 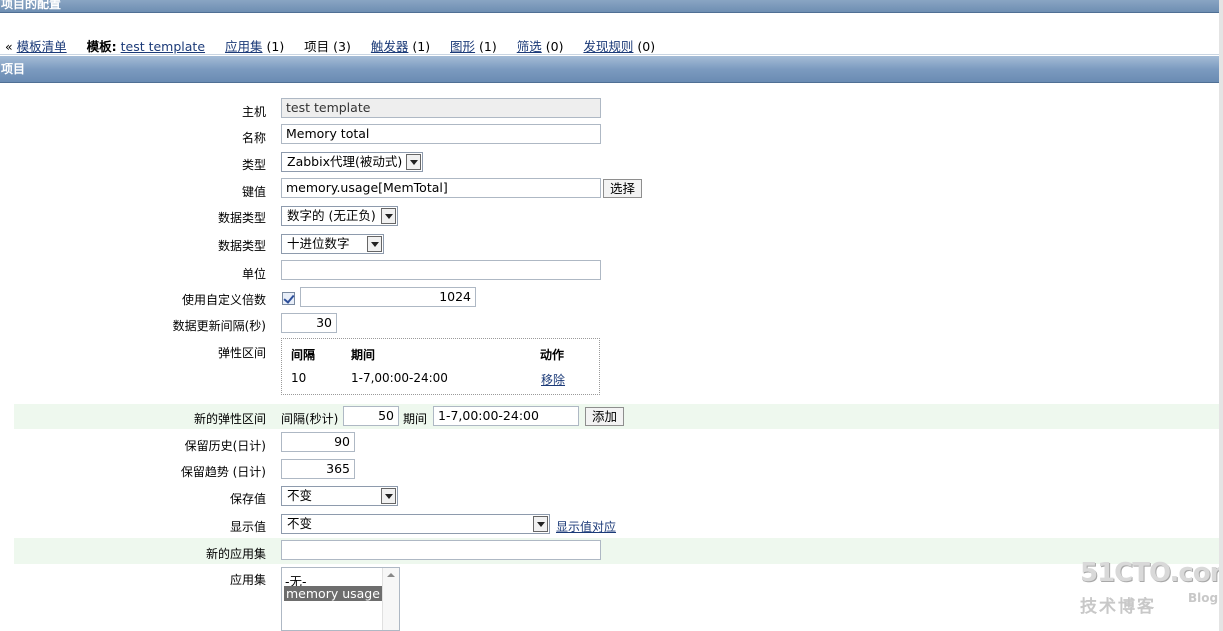 I want to click on type-select: Zabbix代理(被动式), so click(x=352, y=162).